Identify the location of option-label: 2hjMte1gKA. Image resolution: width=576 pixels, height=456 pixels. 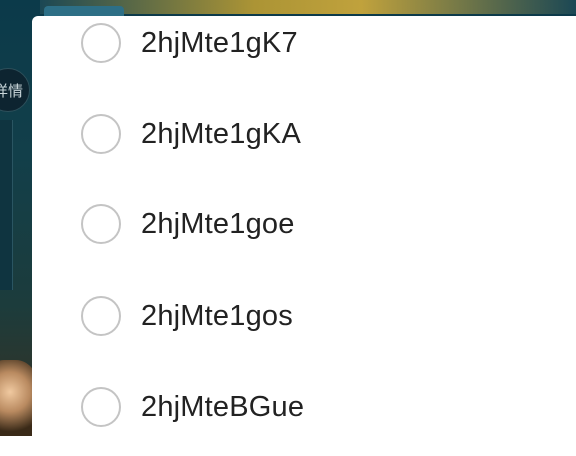
(221, 134).